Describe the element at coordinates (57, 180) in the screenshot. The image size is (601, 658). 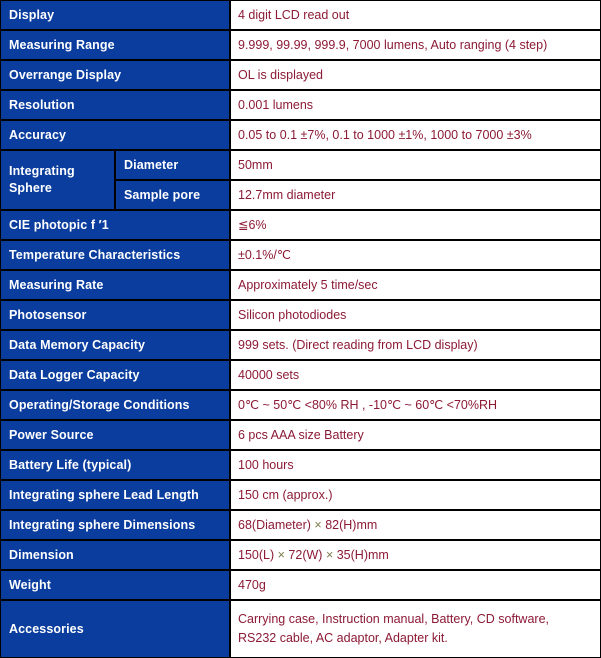
I see `row-label-integrating-sphere: Integrating Sphere` at that location.